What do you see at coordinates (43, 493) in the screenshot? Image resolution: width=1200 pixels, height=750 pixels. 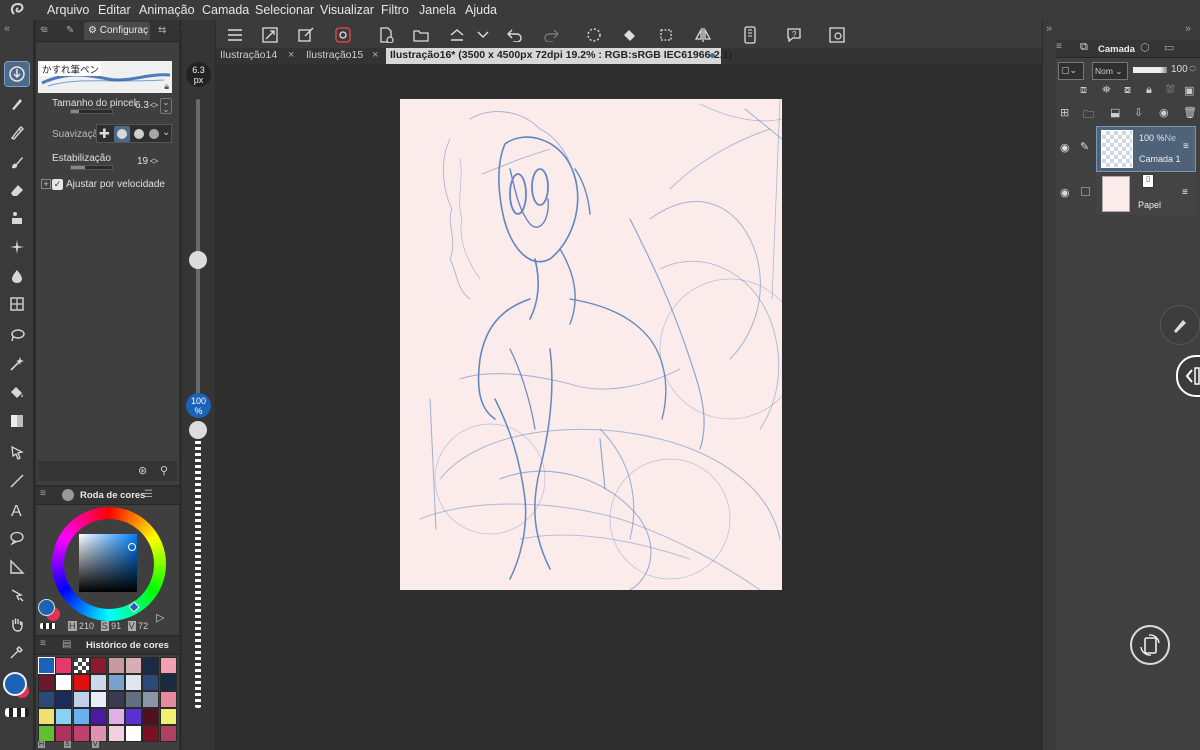 I see `panel-menu-icon: ≡` at bounding box center [43, 493].